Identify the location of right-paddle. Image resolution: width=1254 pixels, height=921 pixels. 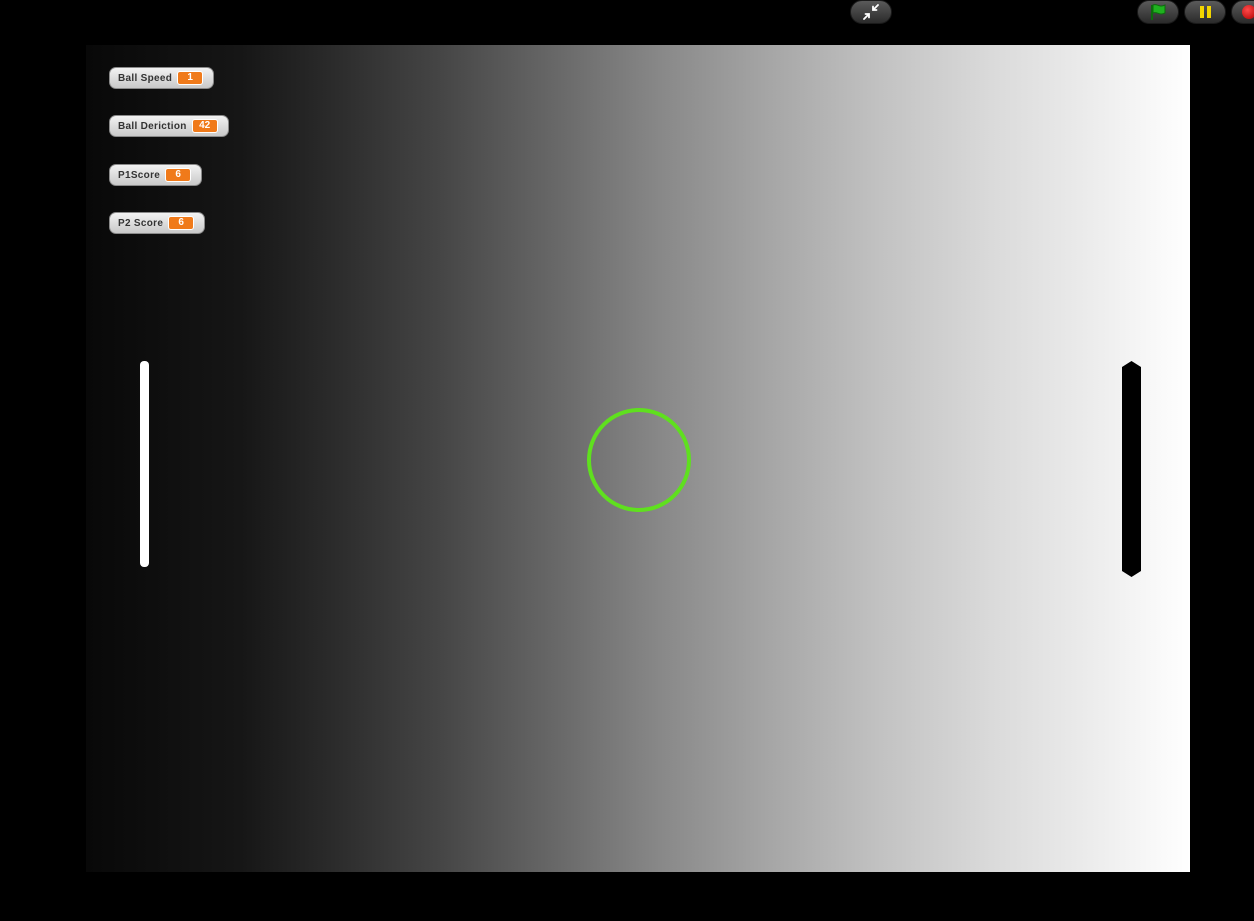
(1131, 469).